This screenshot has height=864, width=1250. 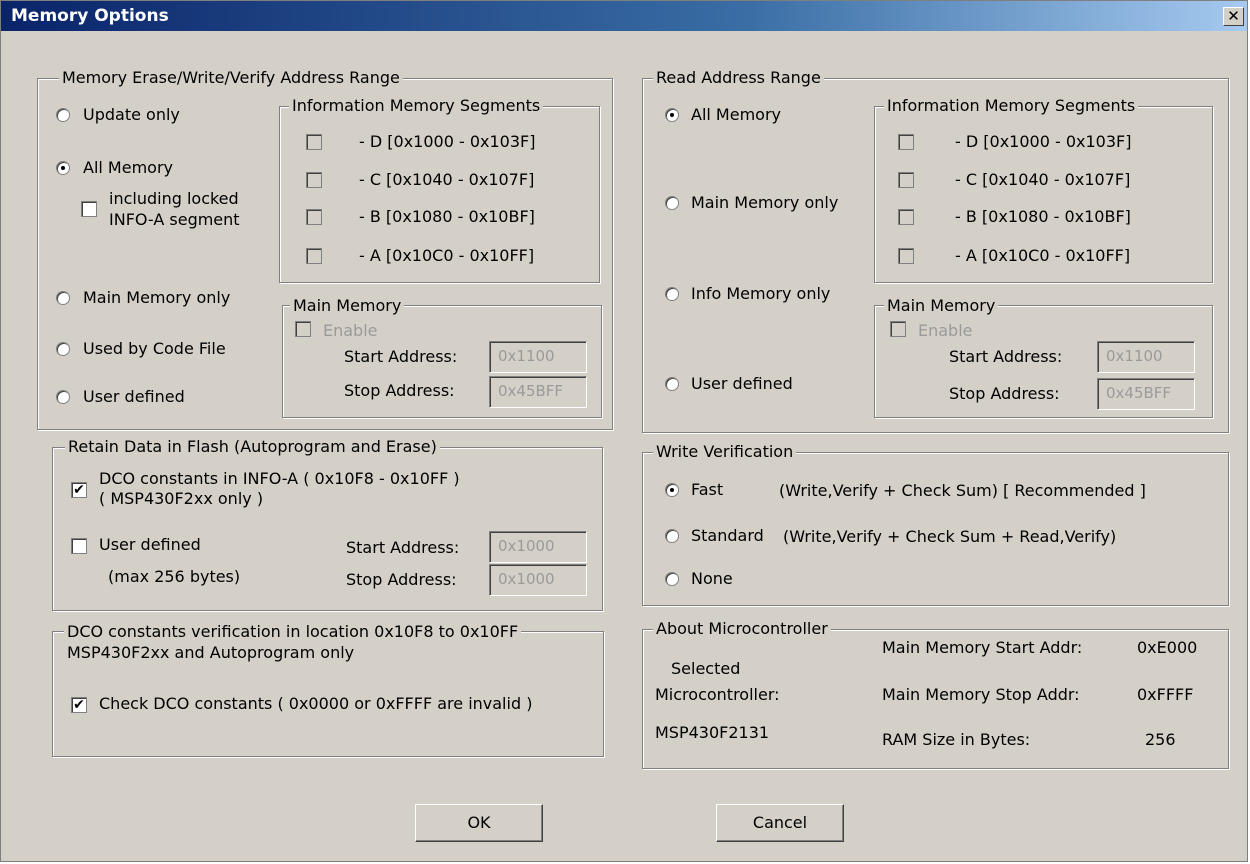 I want to click on verify-none-label: None, so click(x=712, y=578).